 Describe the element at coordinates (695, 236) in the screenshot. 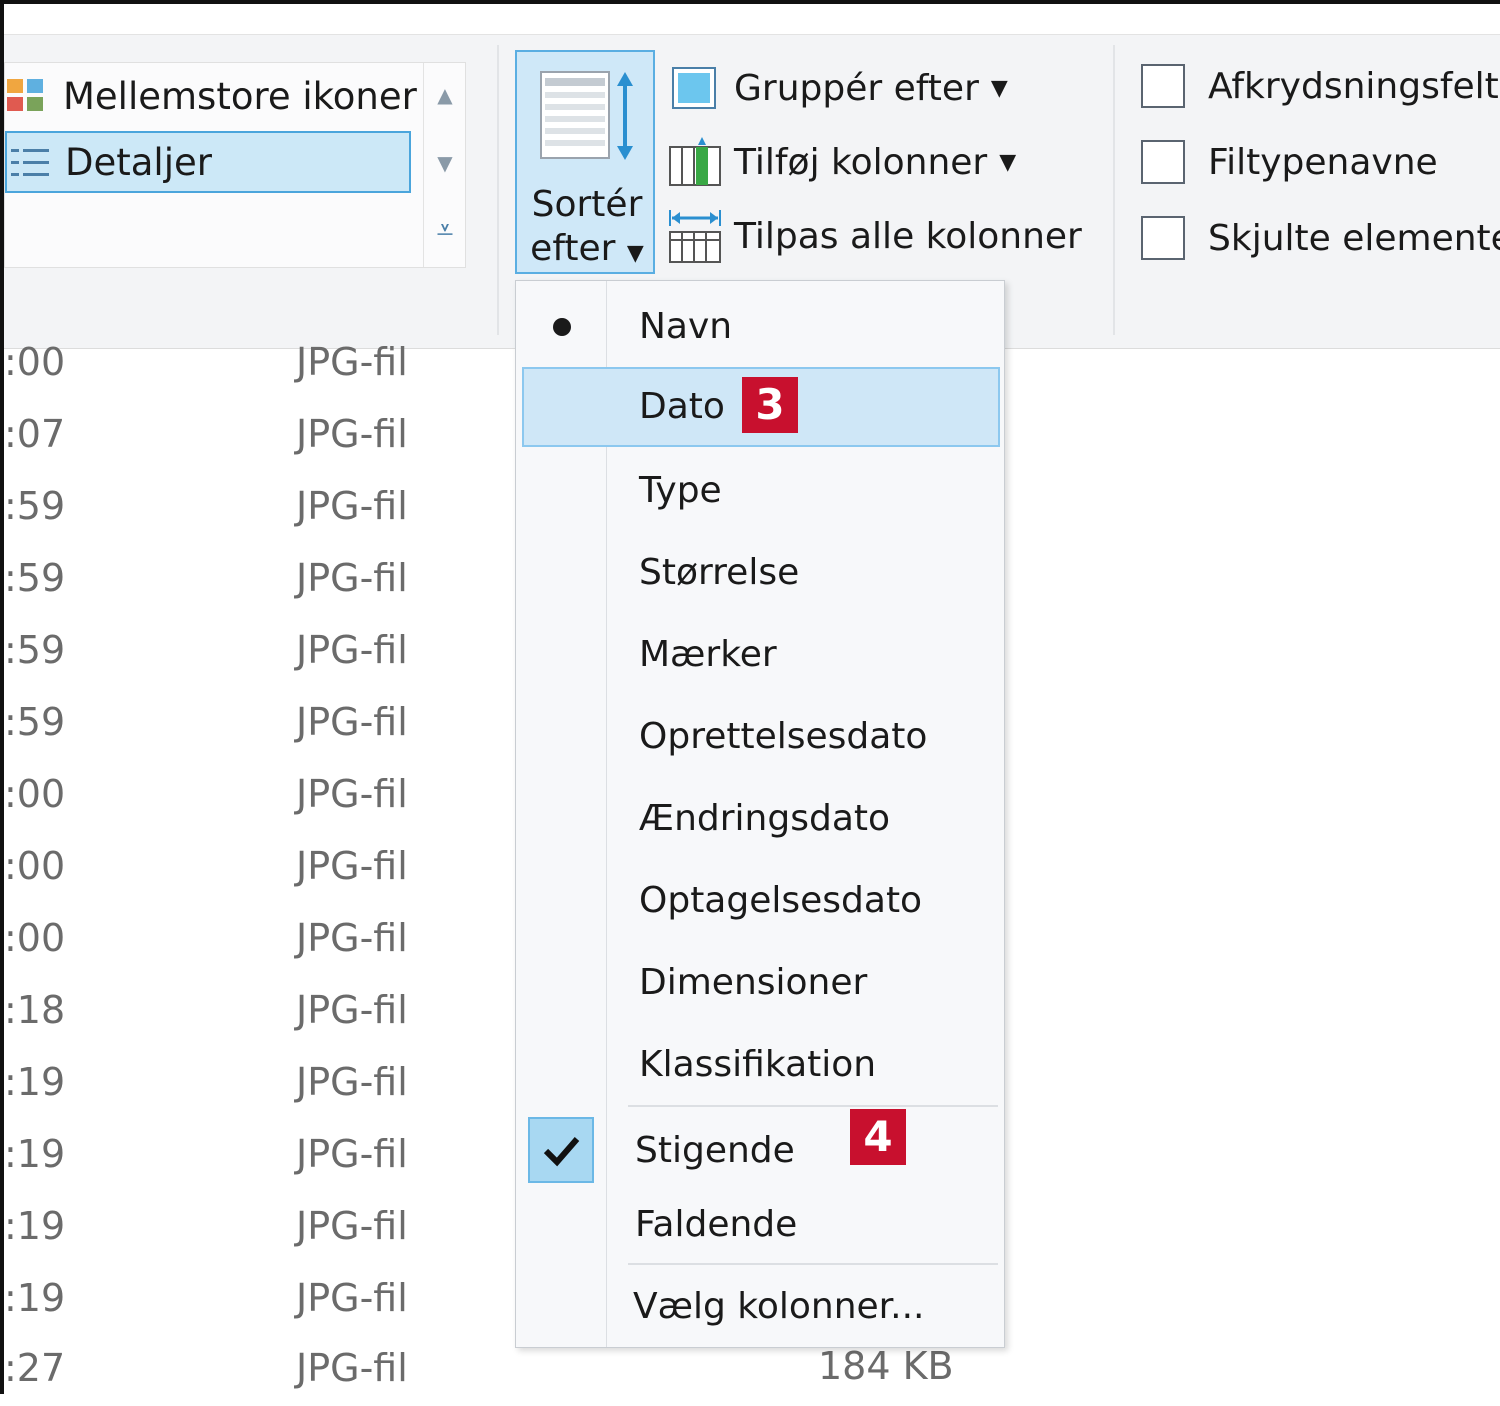

I see `fit-columns-icon` at that location.